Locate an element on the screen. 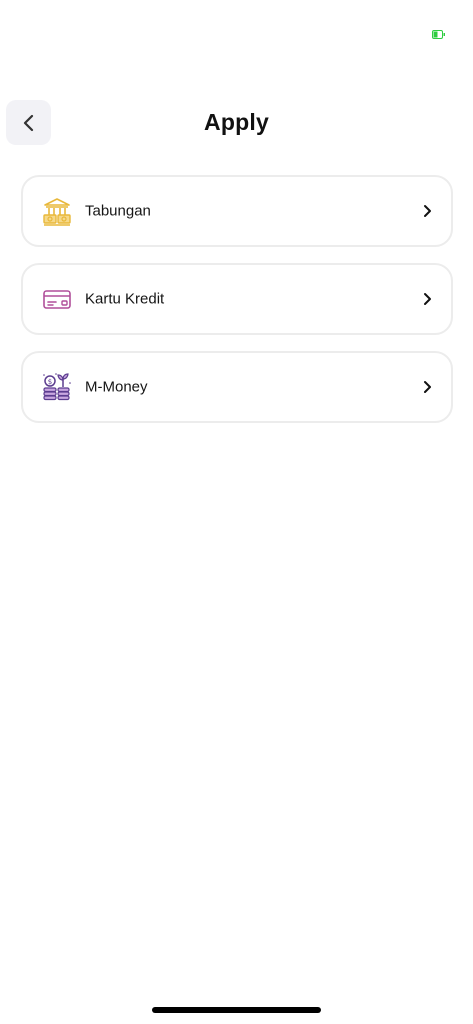  bank-savings-icon is located at coordinates (57, 211).